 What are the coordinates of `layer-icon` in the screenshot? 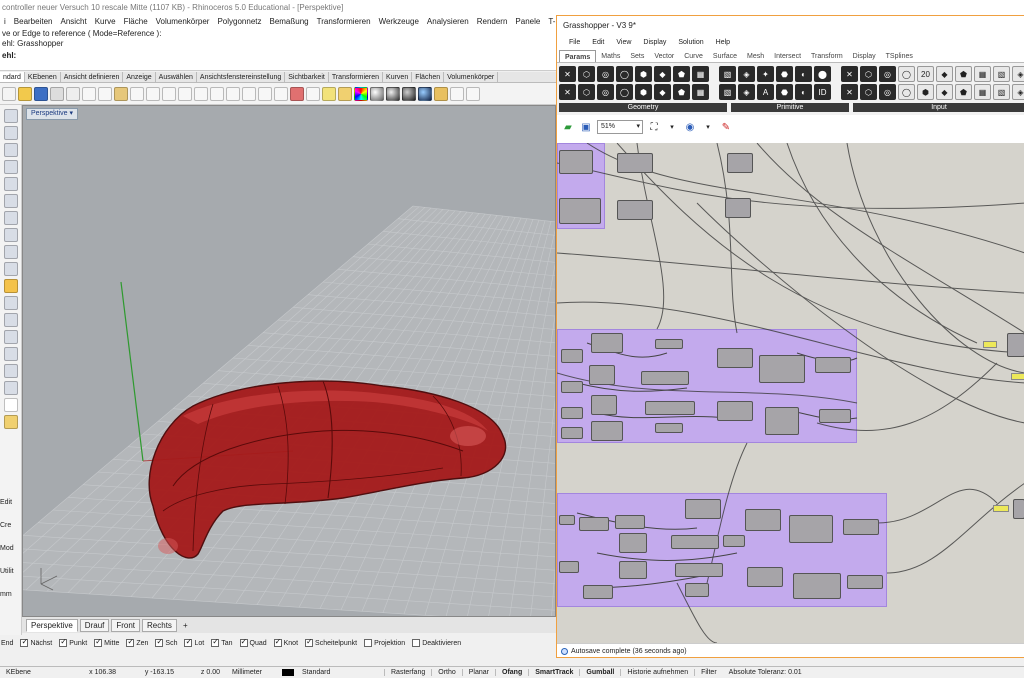 It's located at (313, 93).